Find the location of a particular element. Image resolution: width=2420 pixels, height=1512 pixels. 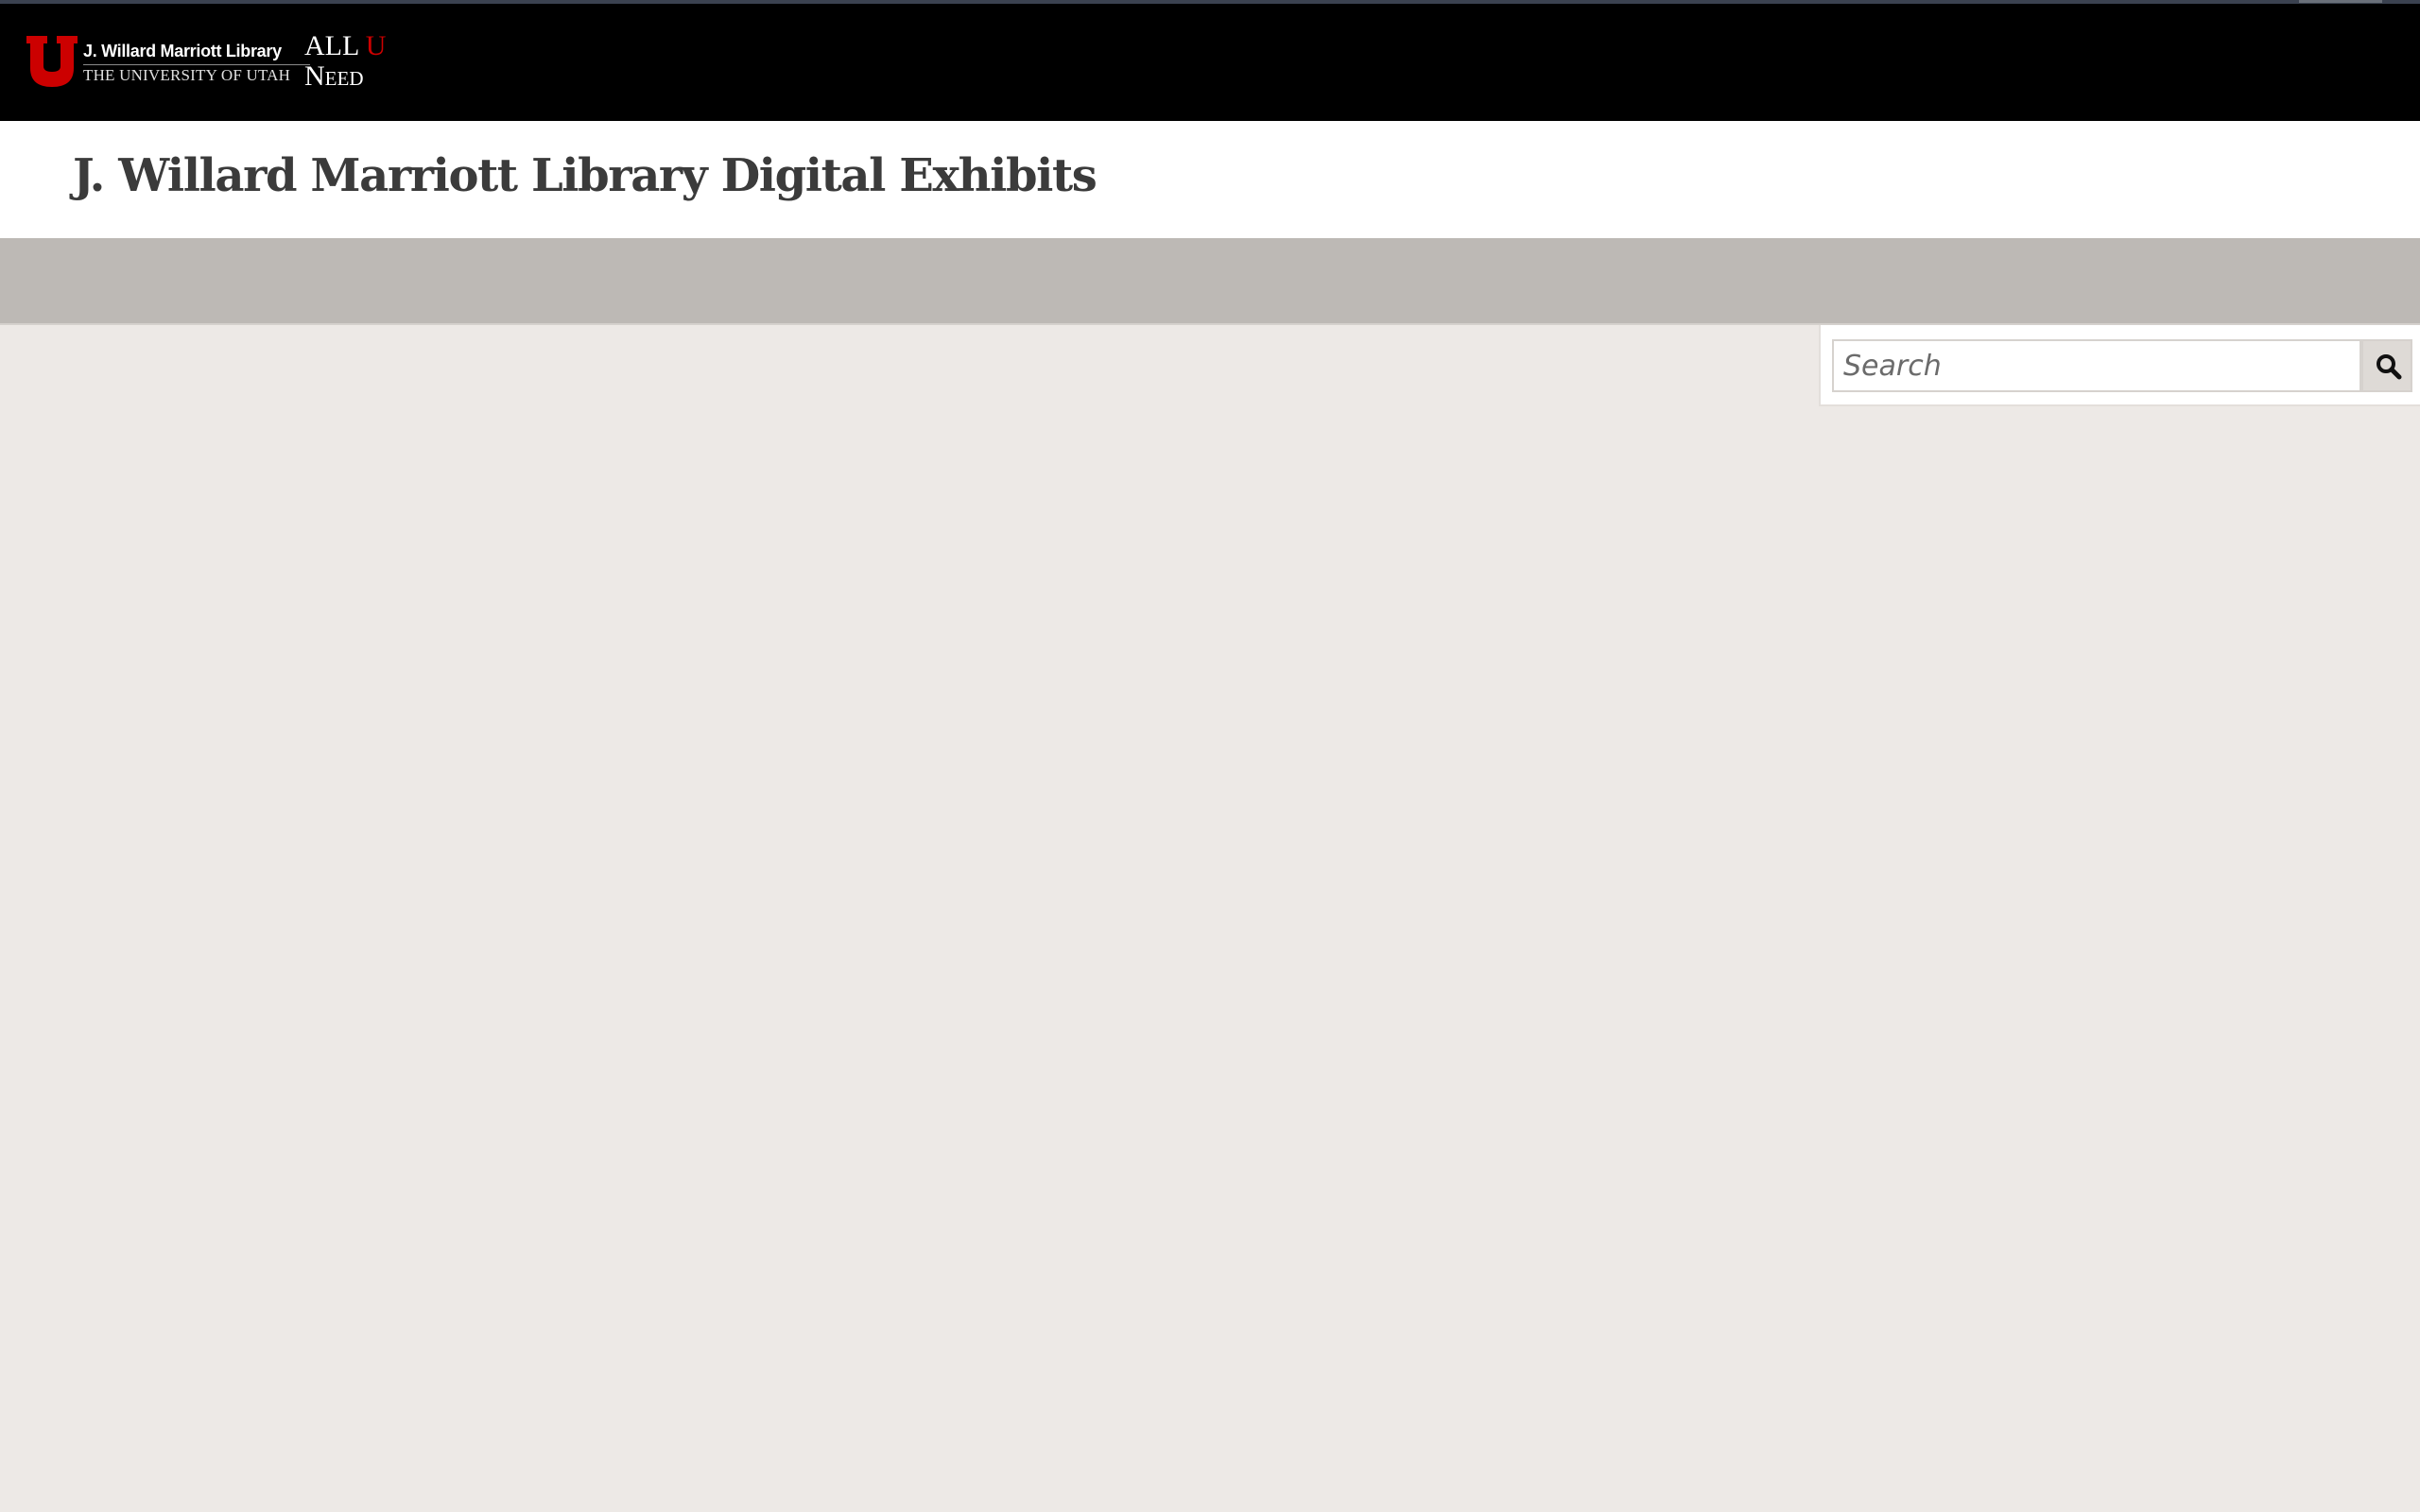

tagline-need: Need is located at coordinates (334, 76).